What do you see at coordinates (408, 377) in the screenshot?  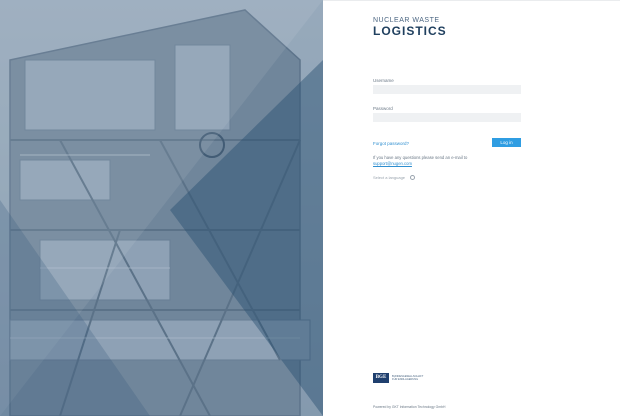 I see `bge-logo-subtitle: BUNDESGESELLSCHAFT FÜR ENDLAGERUNG` at bounding box center [408, 377].